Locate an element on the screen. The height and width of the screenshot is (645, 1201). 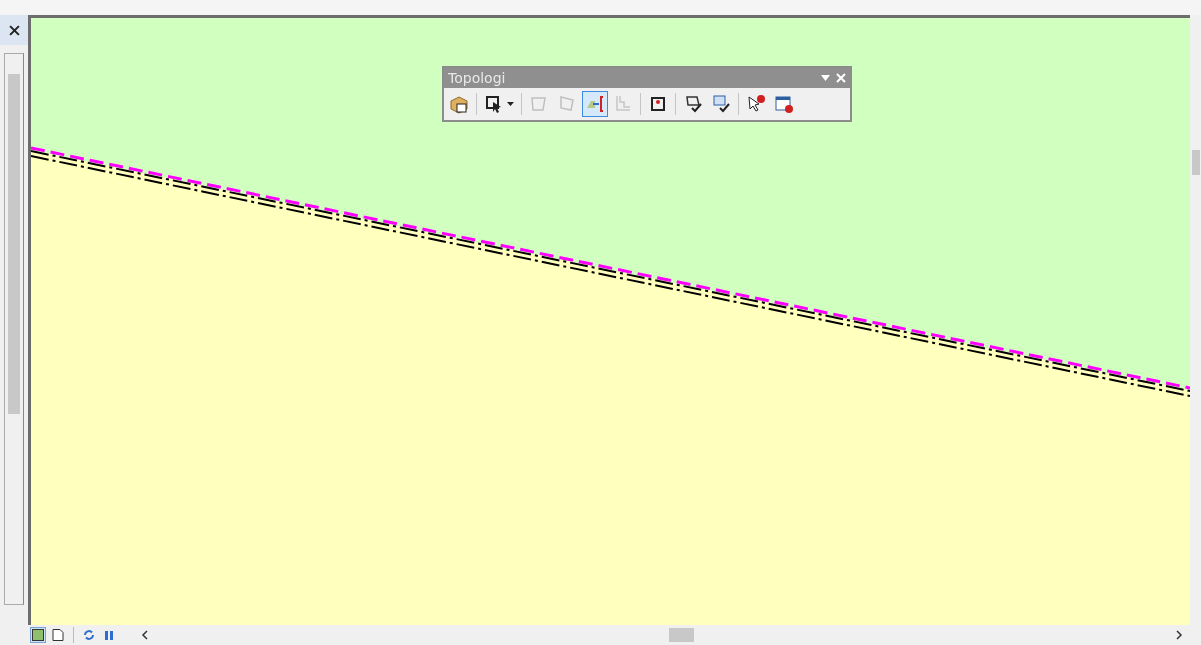
dropdown-icon is located at coordinates (825, 78).